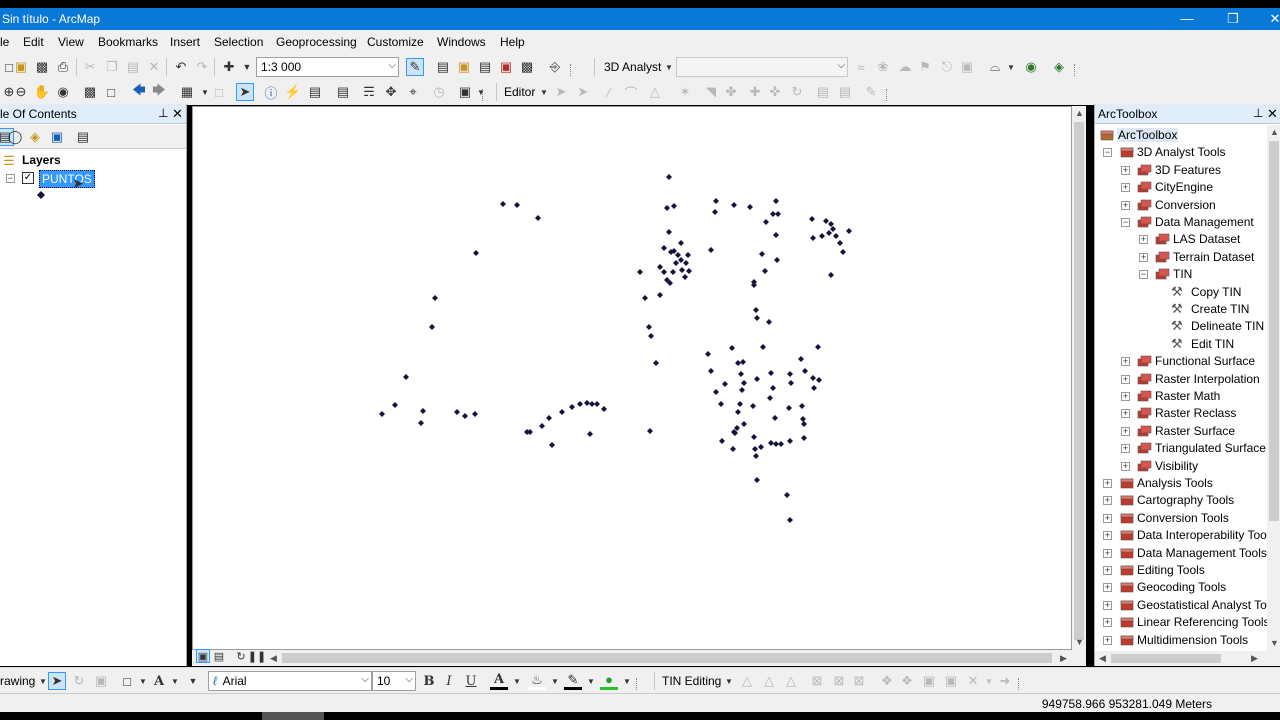 This screenshot has width=1280, height=720. What do you see at coordinates (775, 92) in the screenshot?
I see `split-icon: ✜` at bounding box center [775, 92].